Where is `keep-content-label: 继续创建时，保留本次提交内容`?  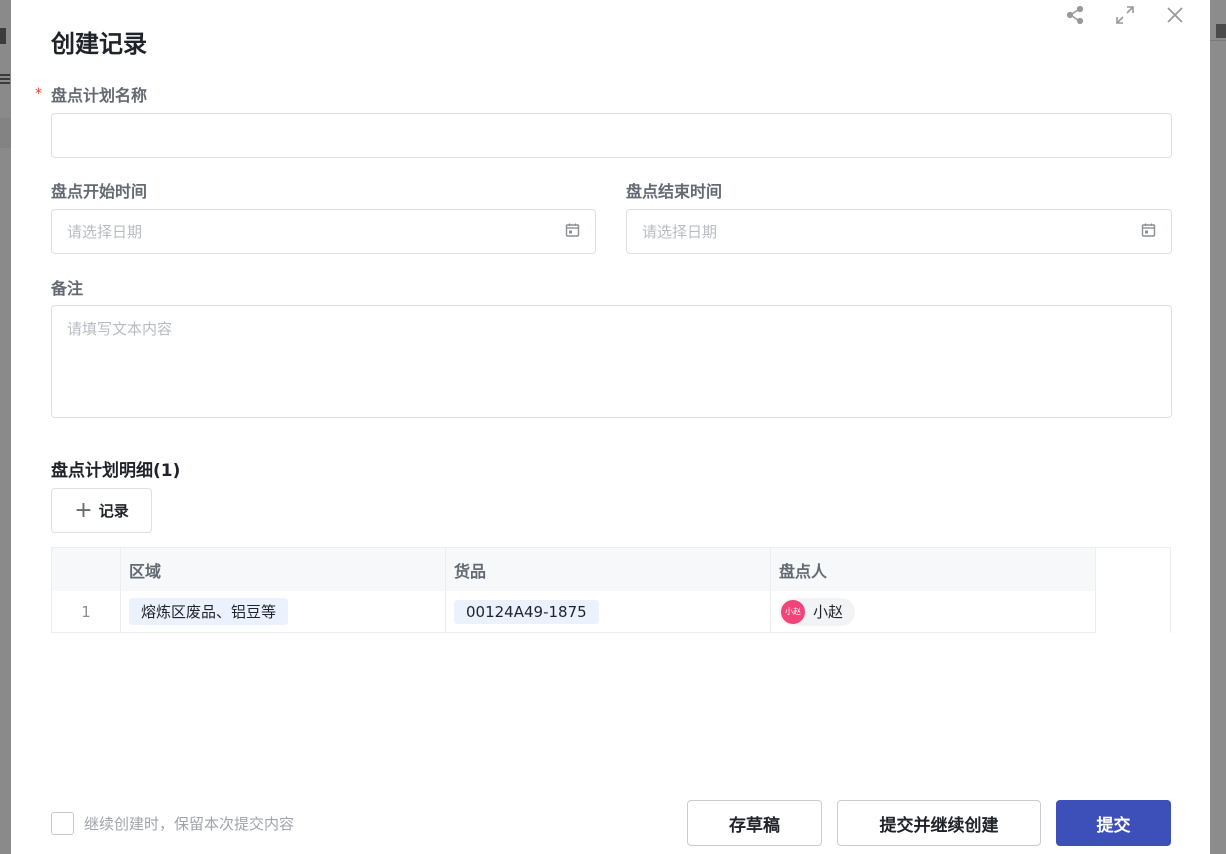
keep-content-label: 继续创建时，保留本次提交内容 is located at coordinates (189, 824).